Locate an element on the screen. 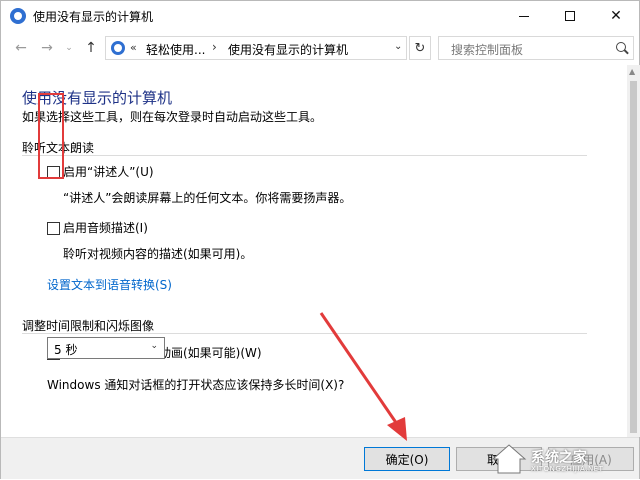 The image size is (640, 480). house-logo-icon is located at coordinates (509, 459).